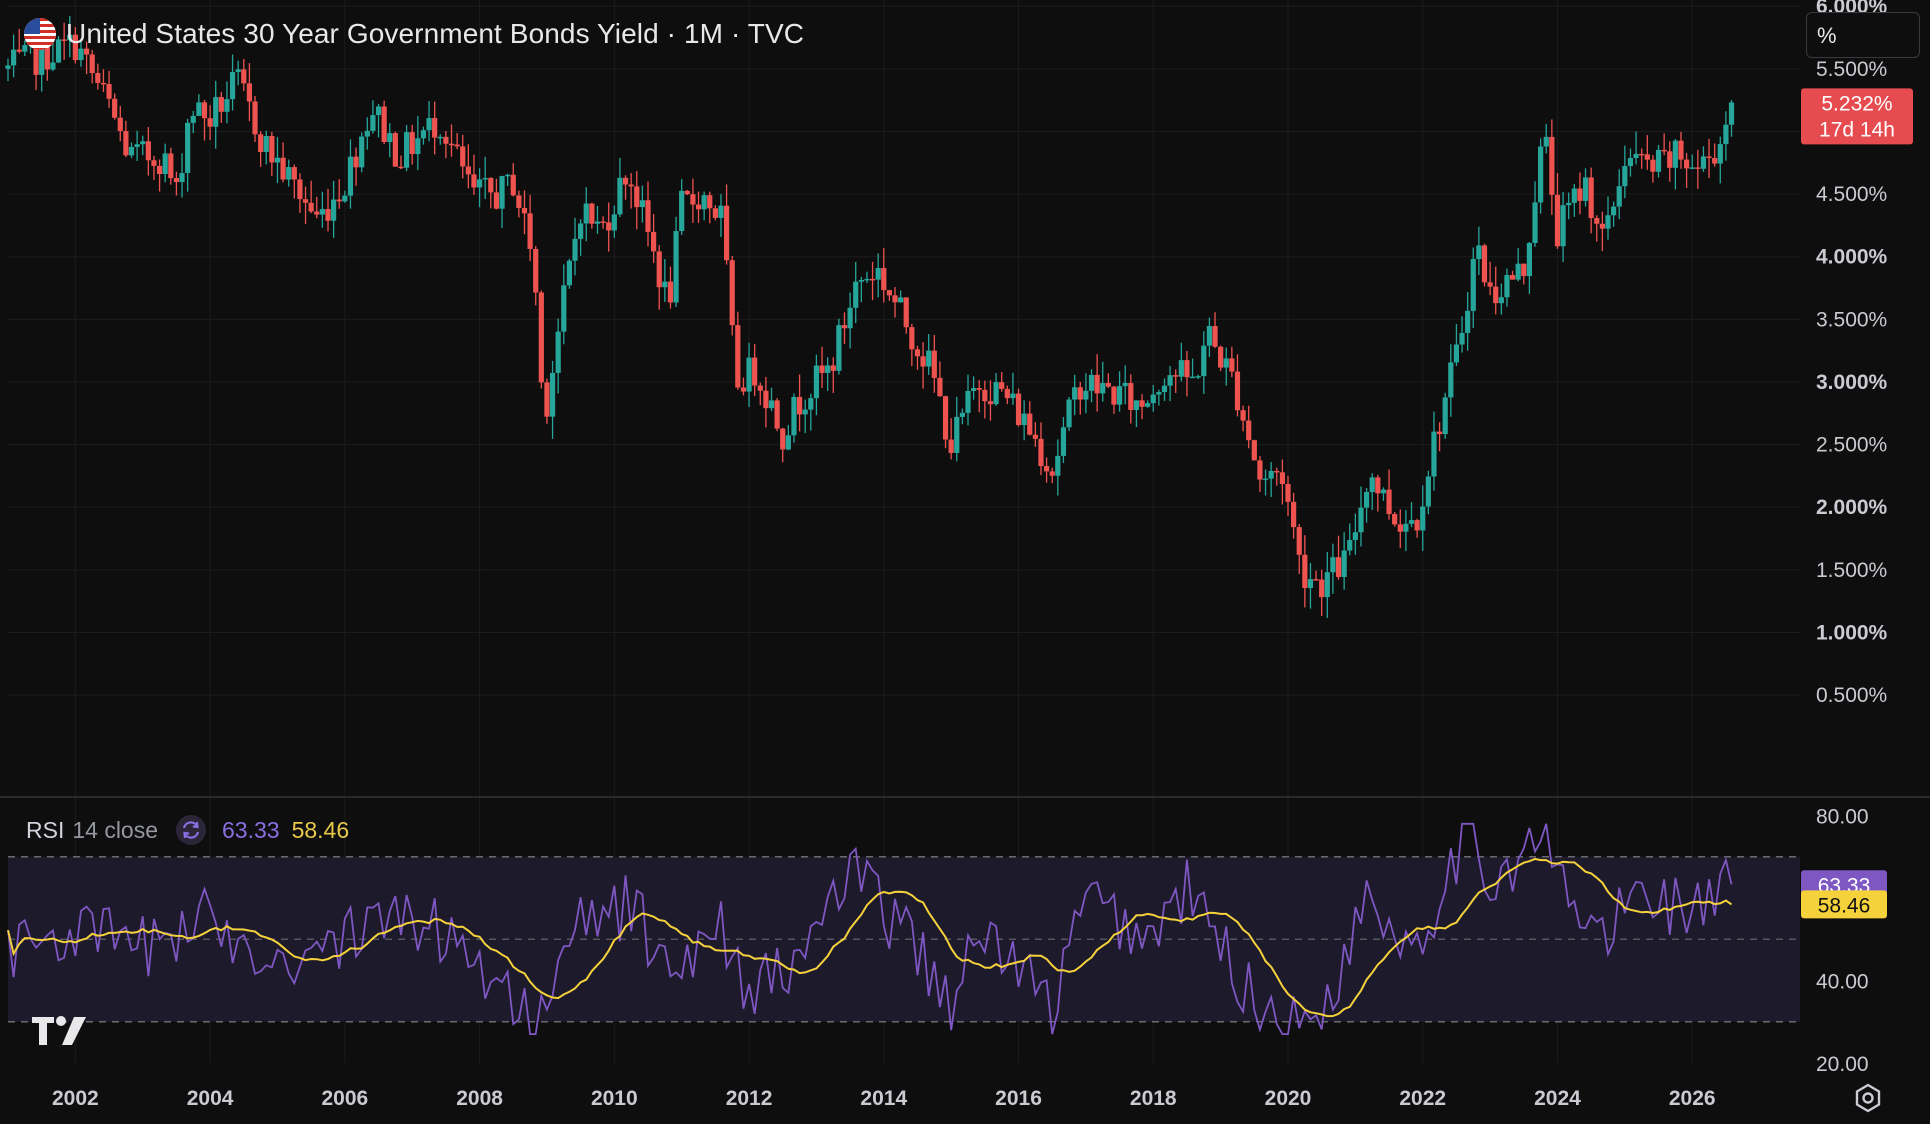 Image resolution: width=1930 pixels, height=1124 pixels. What do you see at coordinates (60, 1033) in the screenshot?
I see `tradingview-logo` at bounding box center [60, 1033].